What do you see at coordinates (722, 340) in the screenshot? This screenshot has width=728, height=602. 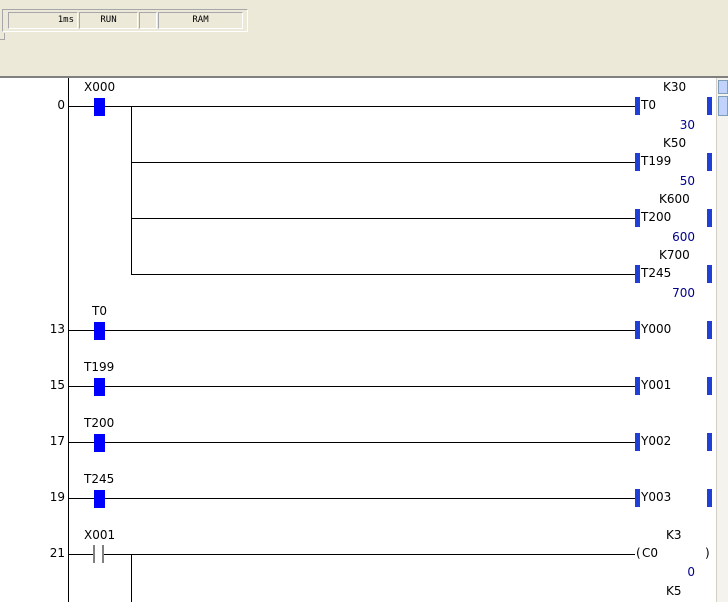 I see `vertical-scrollbar` at bounding box center [722, 340].